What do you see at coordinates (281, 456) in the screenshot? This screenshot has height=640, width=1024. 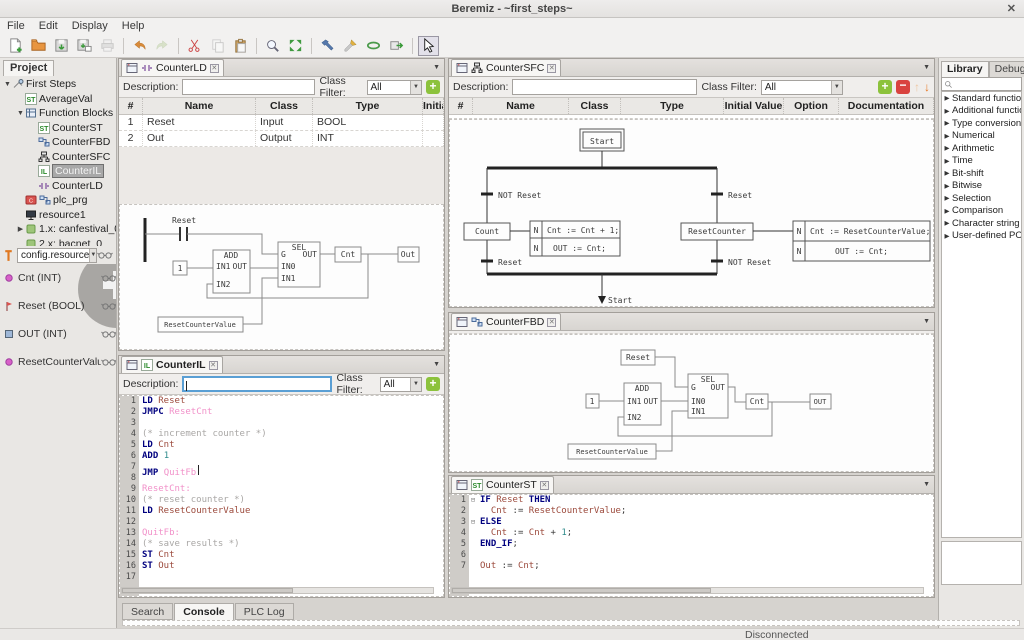 I see `code-line: 6 ADD 1` at bounding box center [281, 456].